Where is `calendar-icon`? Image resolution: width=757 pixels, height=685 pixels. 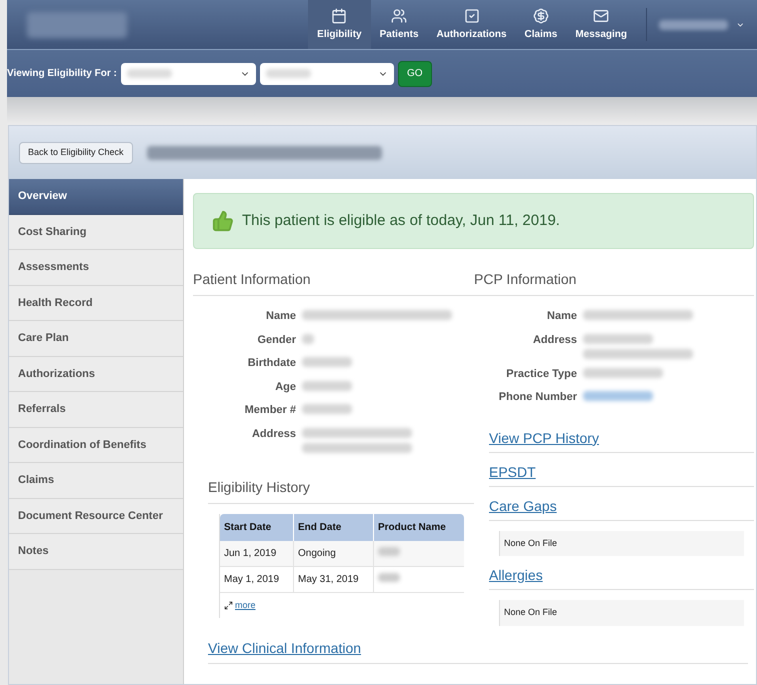
calendar-icon is located at coordinates (339, 16).